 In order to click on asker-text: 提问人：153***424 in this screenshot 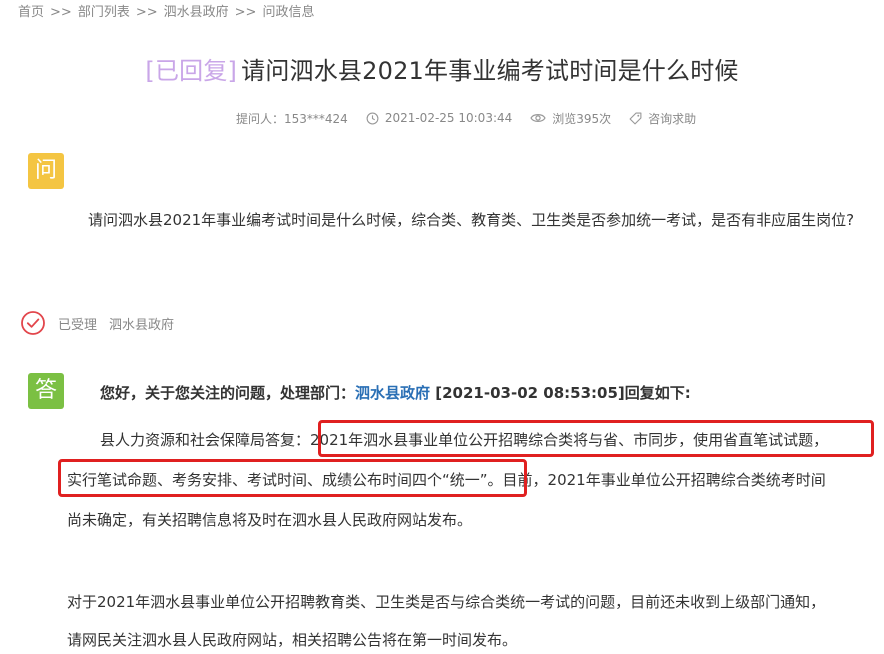, I will do `click(292, 118)`.